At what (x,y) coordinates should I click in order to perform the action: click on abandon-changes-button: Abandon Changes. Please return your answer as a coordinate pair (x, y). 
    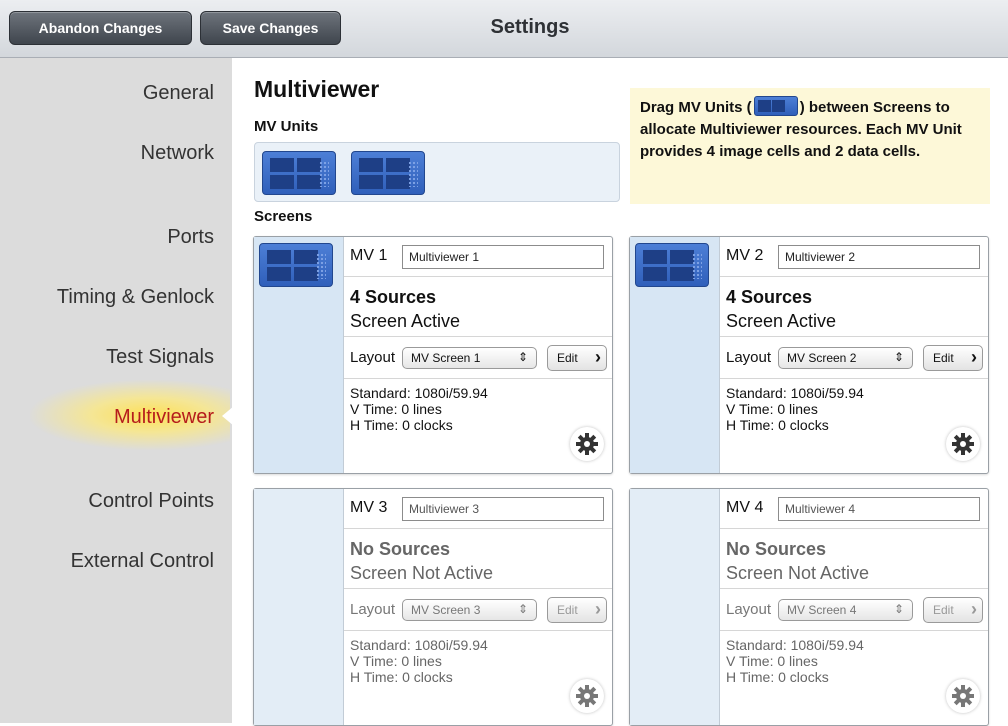
    Looking at the image, I should click on (100, 28).